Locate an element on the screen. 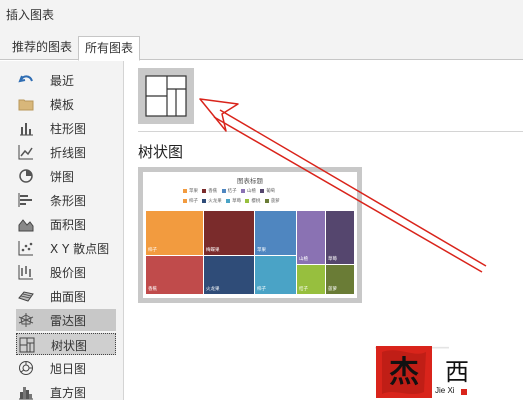  category-label: 曲面图 is located at coordinates (68, 297).